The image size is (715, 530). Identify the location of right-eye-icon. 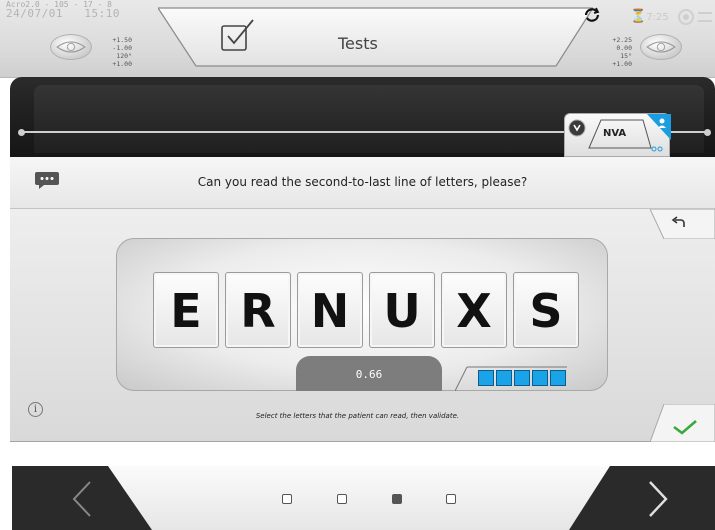
(661, 47).